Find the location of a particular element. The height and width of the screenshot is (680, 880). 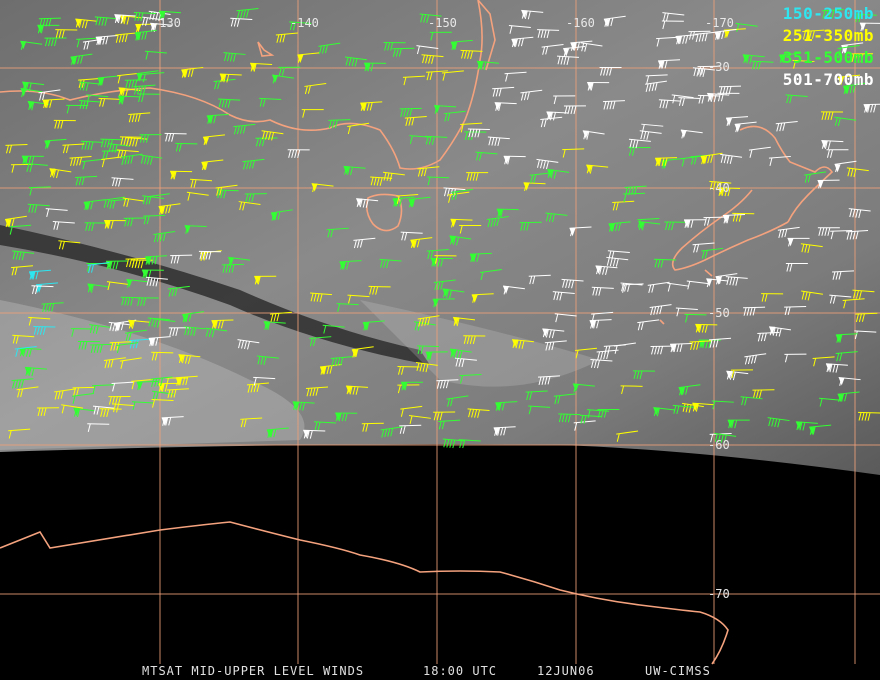

legend-item: 150-250mb is located at coordinates (828, 13).